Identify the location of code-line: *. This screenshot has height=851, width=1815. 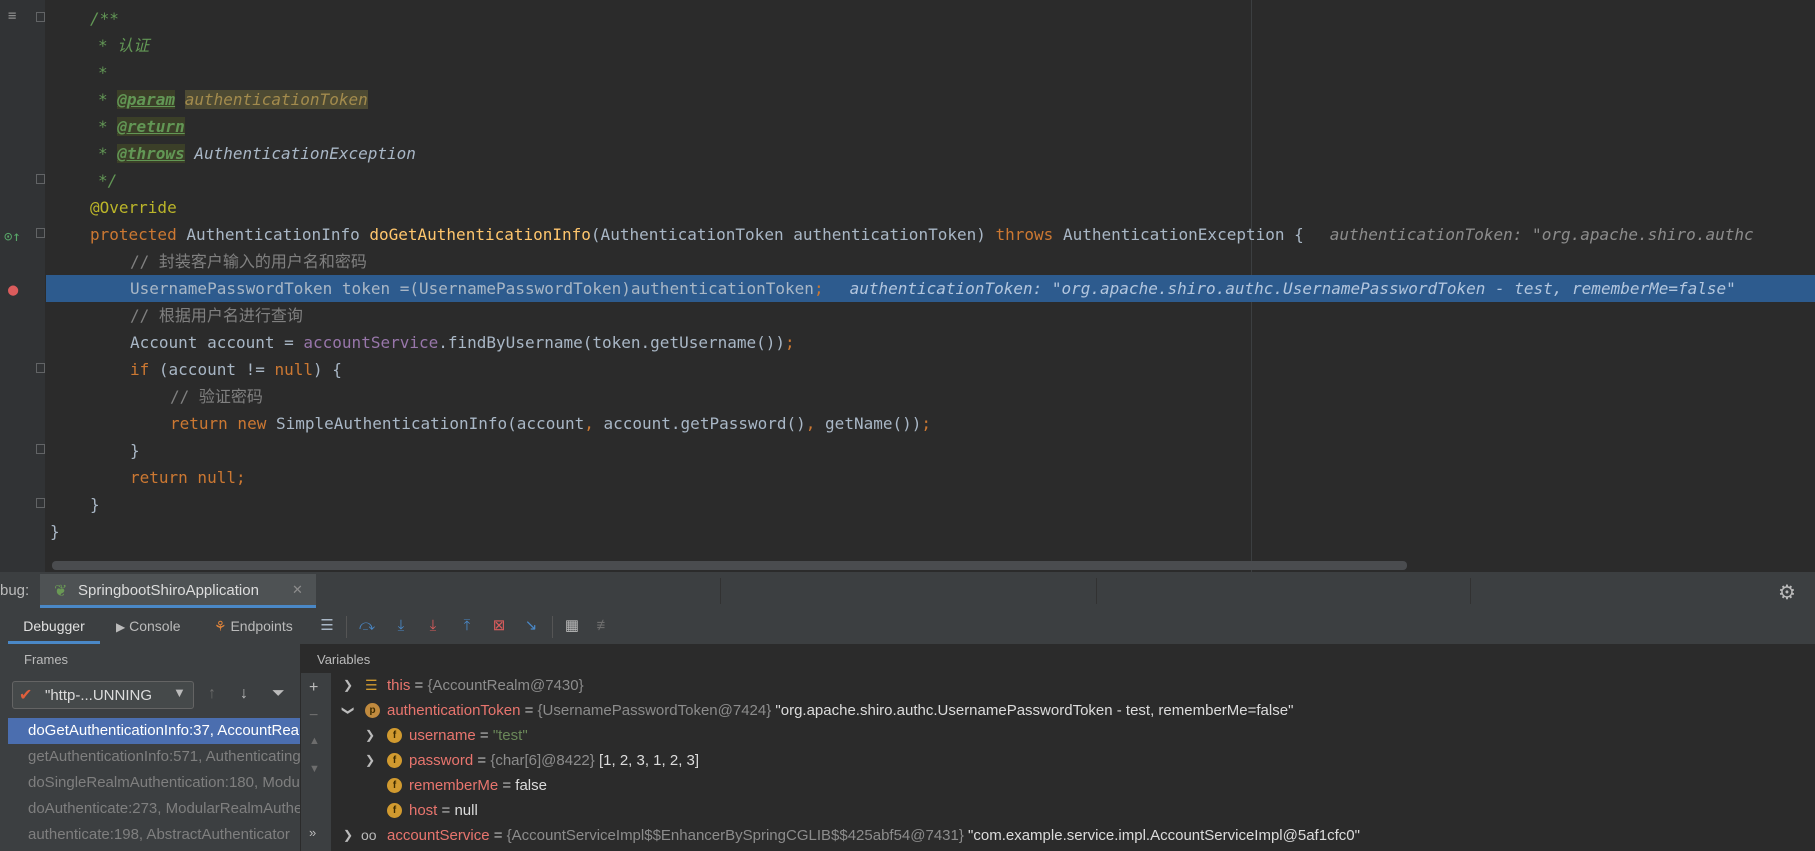
(930, 72).